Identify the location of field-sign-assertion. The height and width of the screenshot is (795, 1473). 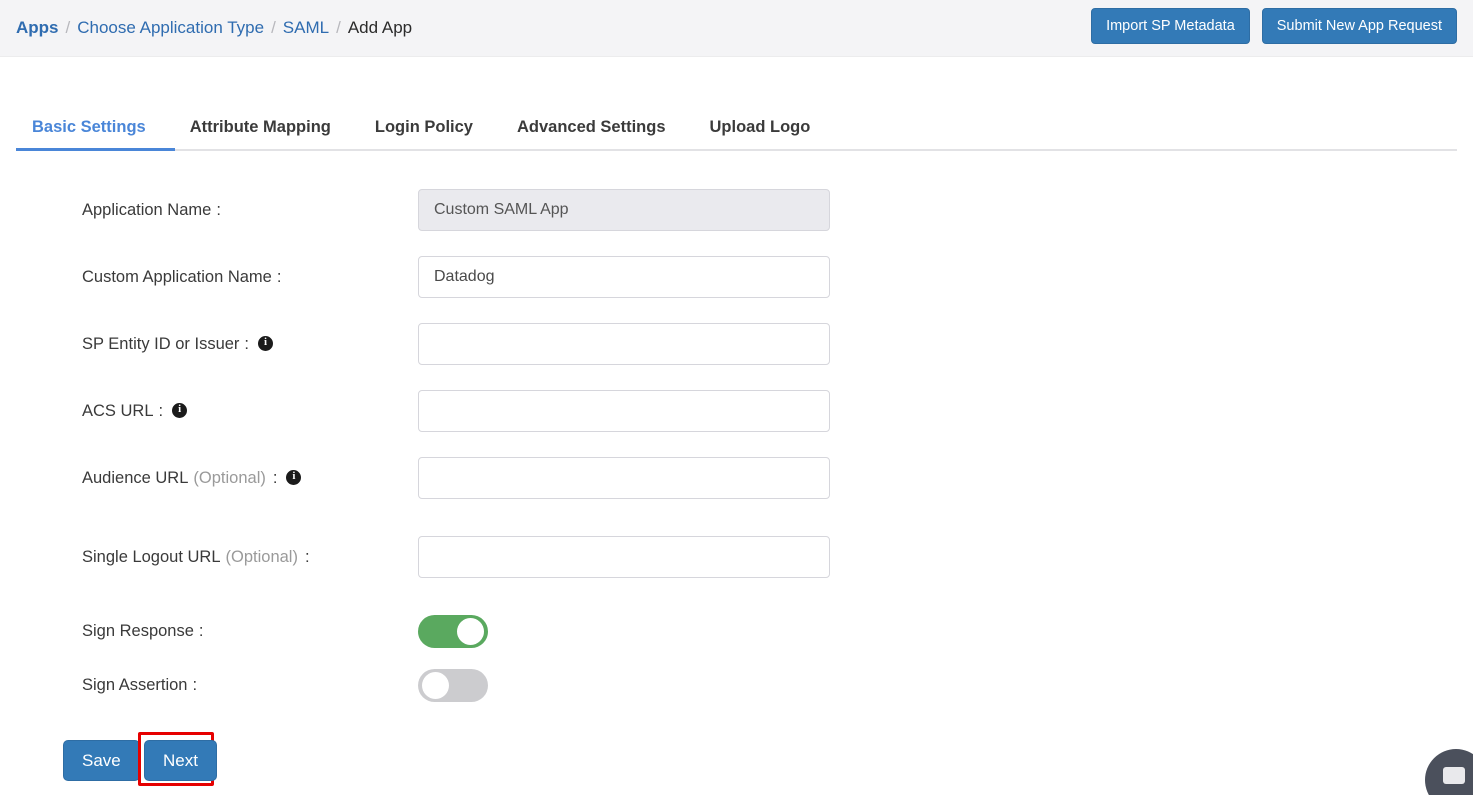
(453, 685).